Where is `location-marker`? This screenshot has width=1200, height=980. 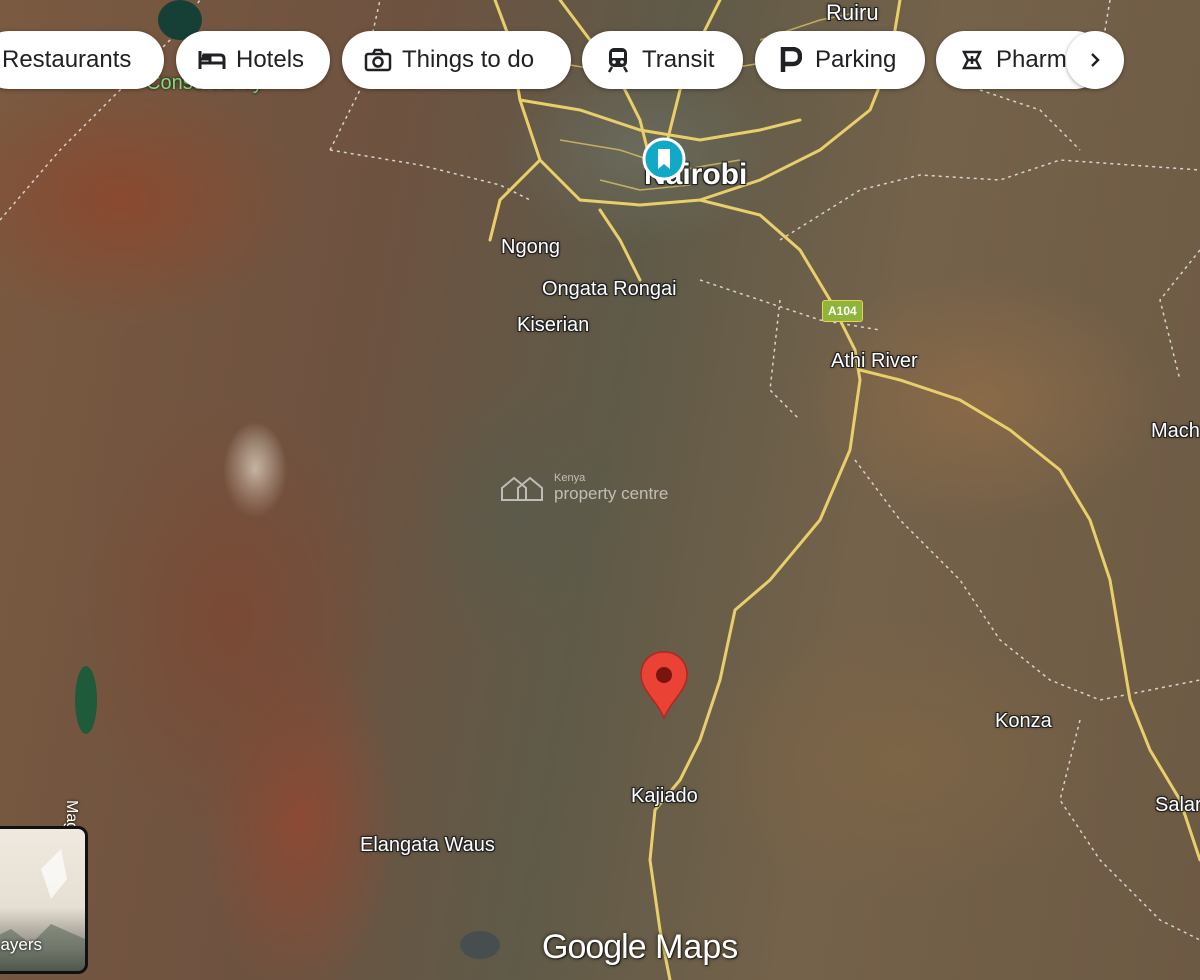 location-marker is located at coordinates (664, 685).